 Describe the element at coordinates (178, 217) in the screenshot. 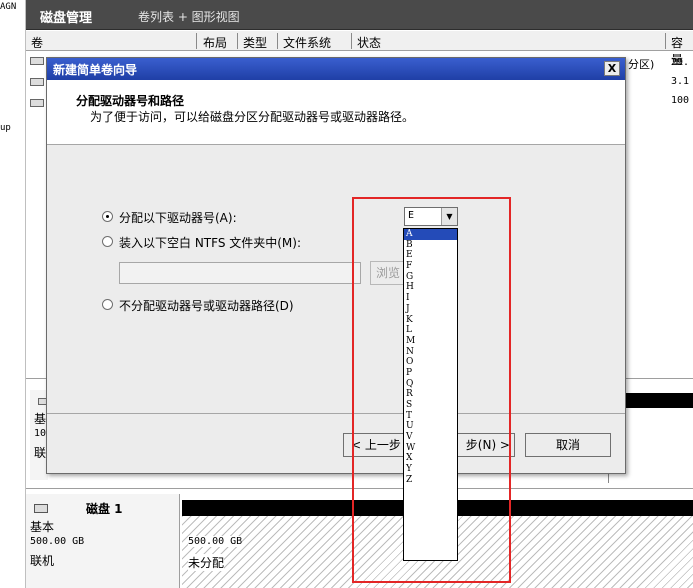

I see `assign-letter-label: 分配以下驱动器号(A):` at that location.